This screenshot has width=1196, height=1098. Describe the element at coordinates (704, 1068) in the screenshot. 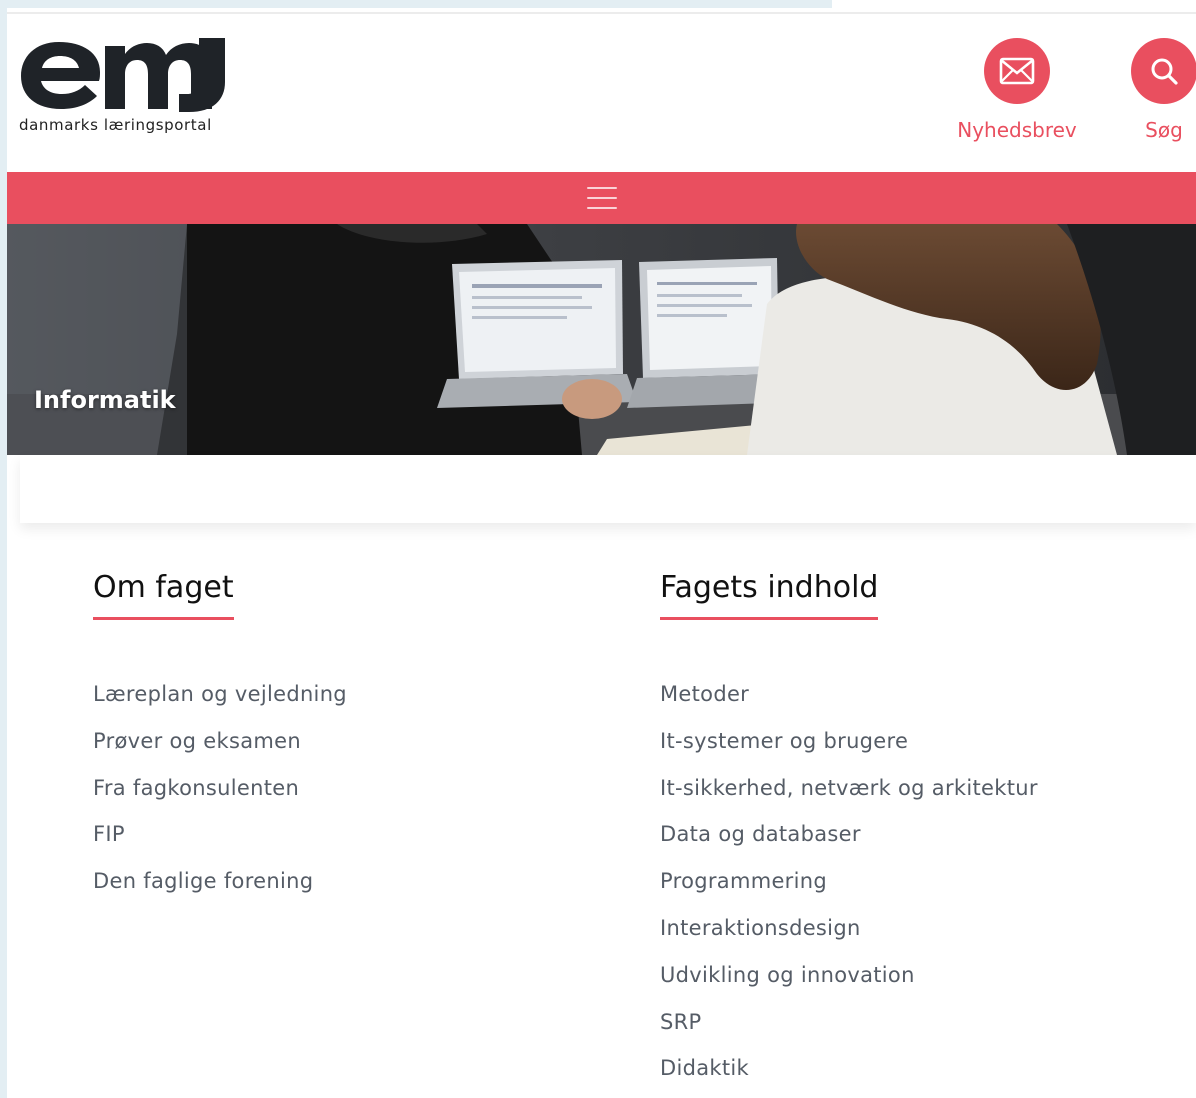

I see `link-didaktik: Didaktik` at that location.